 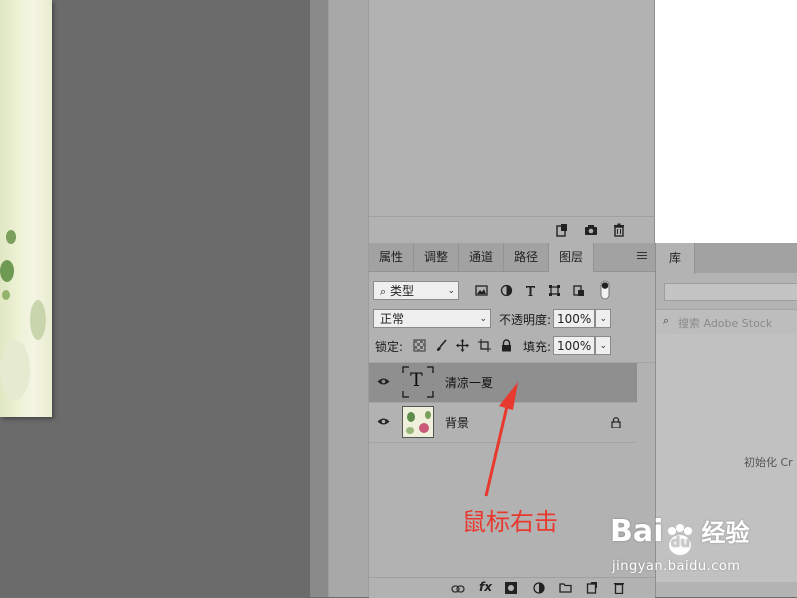 What do you see at coordinates (501, 439) in the screenshot?
I see `annotation-arrow` at bounding box center [501, 439].